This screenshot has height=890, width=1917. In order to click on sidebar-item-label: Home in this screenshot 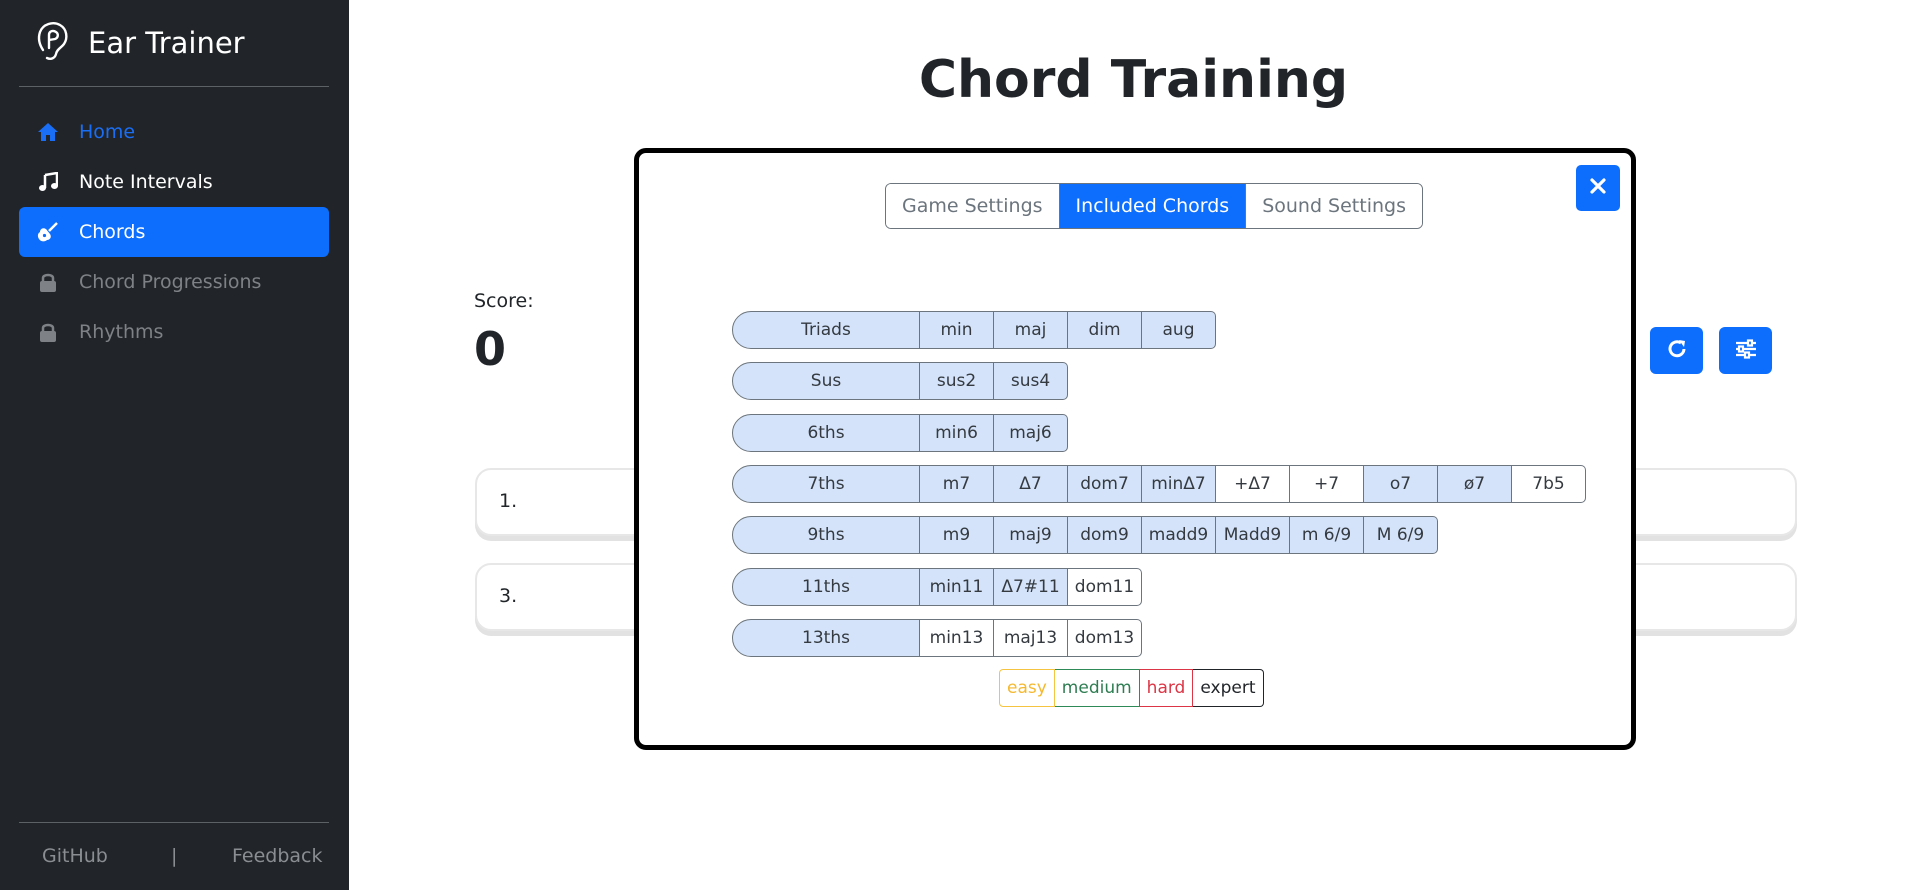, I will do `click(107, 132)`.